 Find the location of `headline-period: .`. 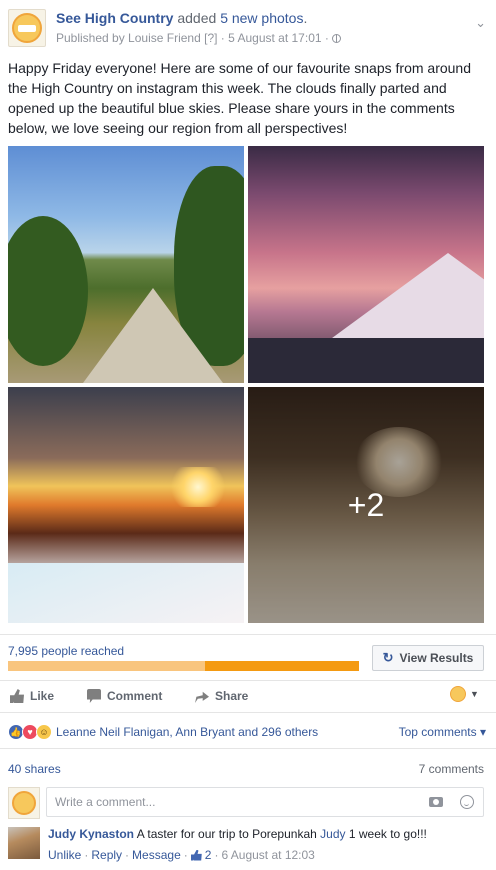

headline-period: . is located at coordinates (305, 18).